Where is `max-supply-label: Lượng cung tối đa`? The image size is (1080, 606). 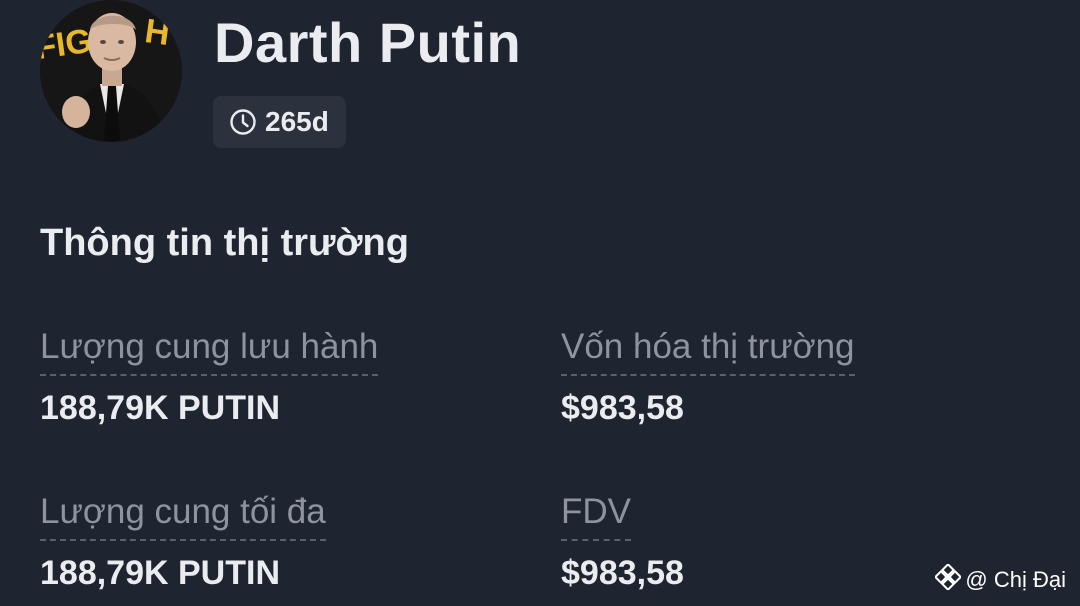 max-supply-label: Lượng cung tối đa is located at coordinates (183, 516).